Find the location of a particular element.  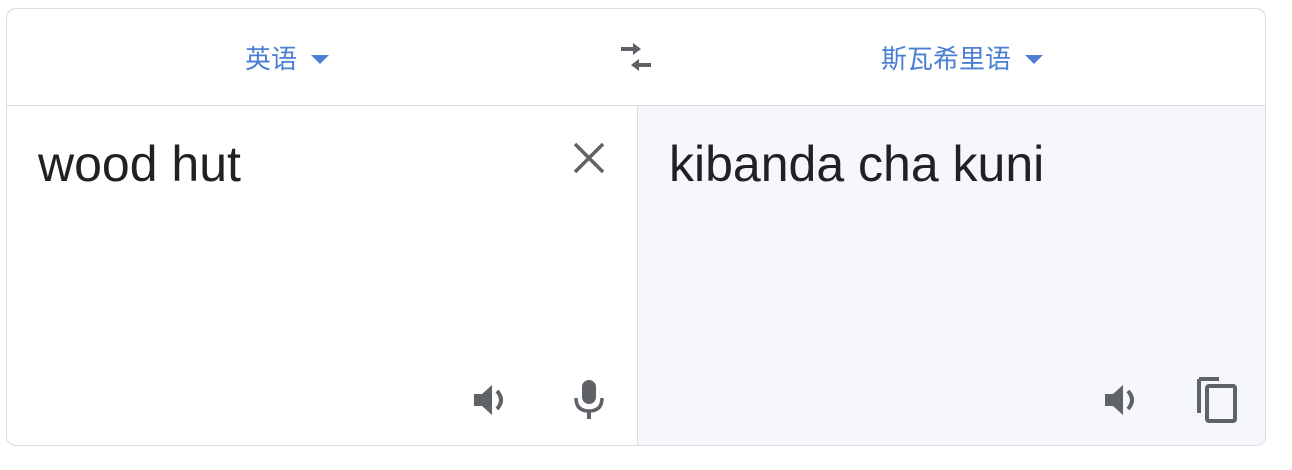

close-icon is located at coordinates (589, 158).